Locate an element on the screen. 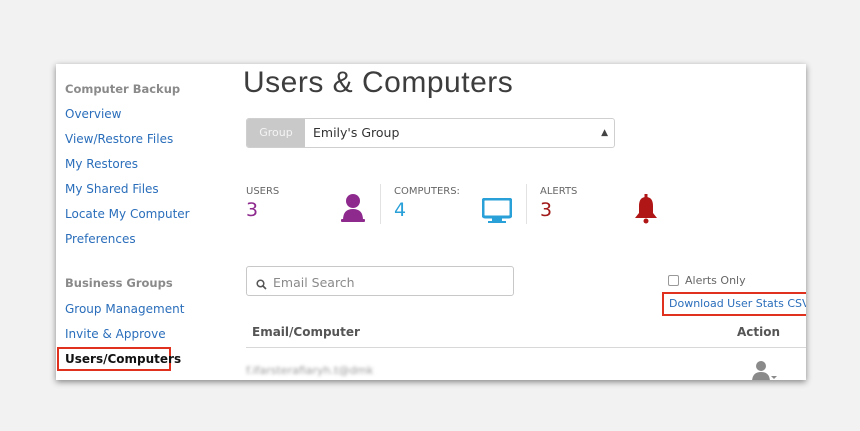 The height and width of the screenshot is (431, 860). sidebar-heading-business-groups: Business Groups is located at coordinates (119, 283).